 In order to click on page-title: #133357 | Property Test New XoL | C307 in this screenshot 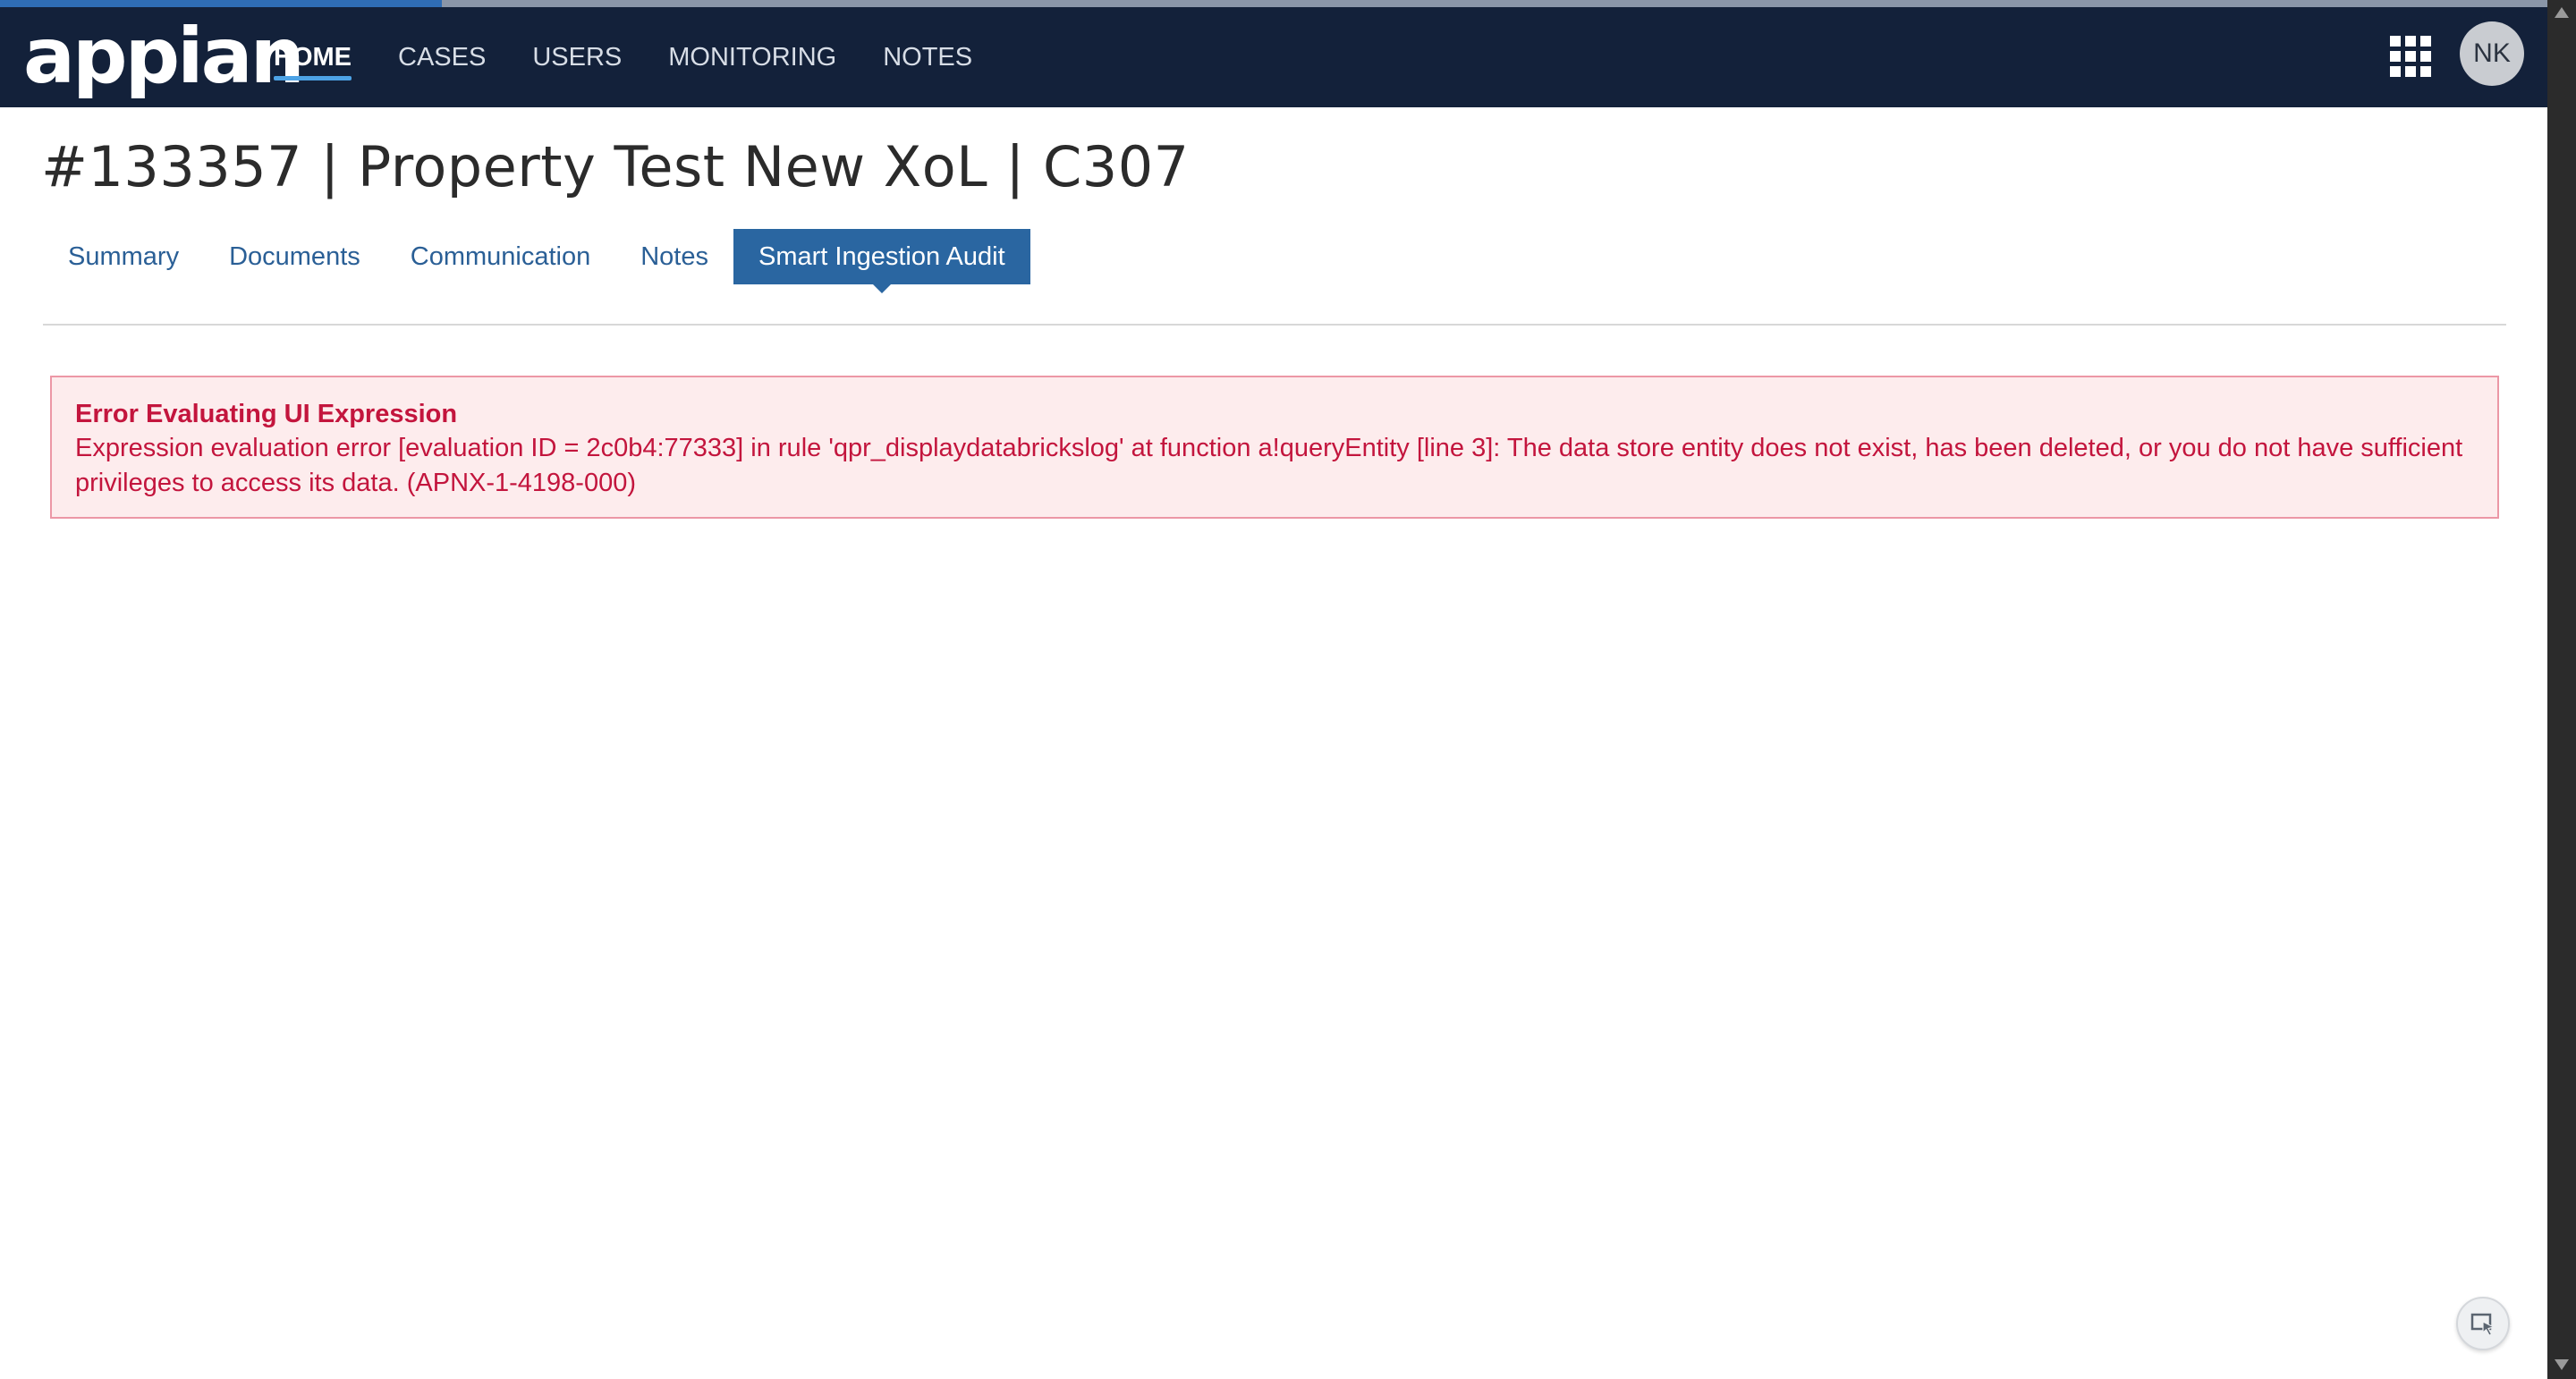, I will do `click(615, 166)`.